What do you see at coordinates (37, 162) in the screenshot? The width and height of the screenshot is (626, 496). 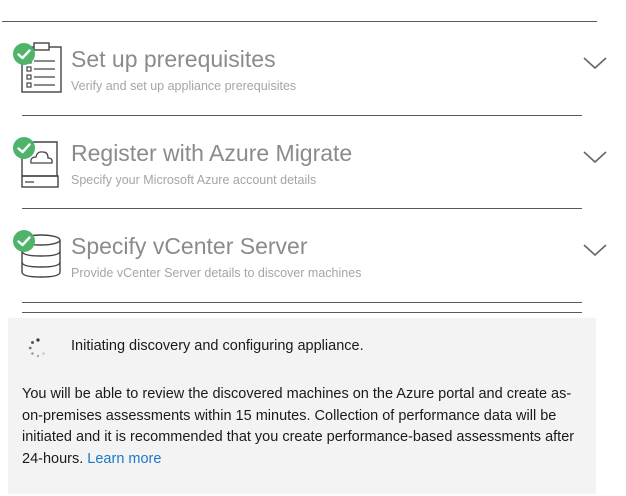 I see `cloud-drive-icon` at bounding box center [37, 162].